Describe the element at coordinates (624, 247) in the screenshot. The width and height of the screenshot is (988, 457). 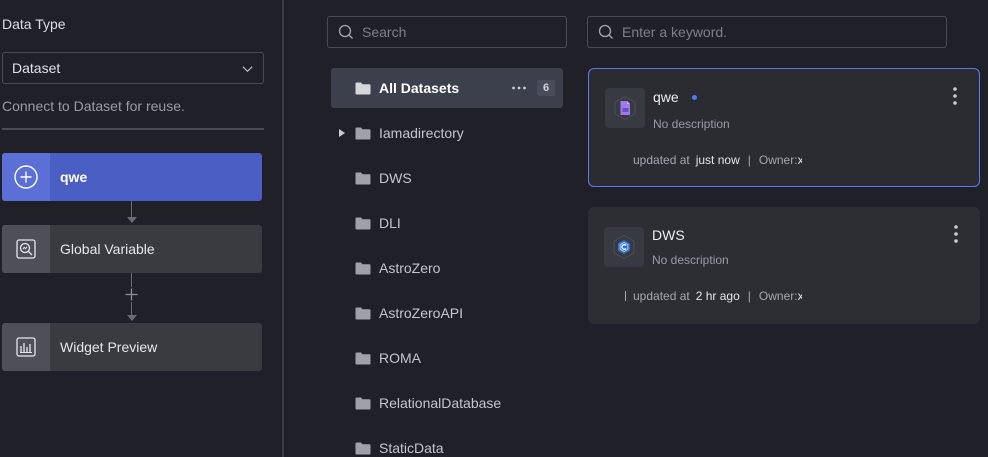
I see `dws-icon` at that location.